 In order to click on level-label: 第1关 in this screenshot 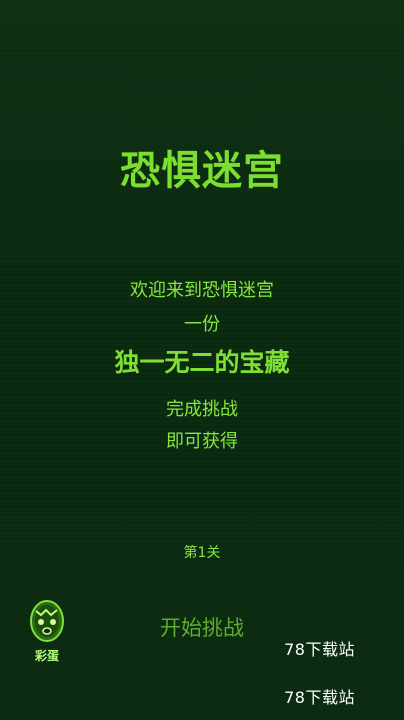, I will do `click(202, 553)`.